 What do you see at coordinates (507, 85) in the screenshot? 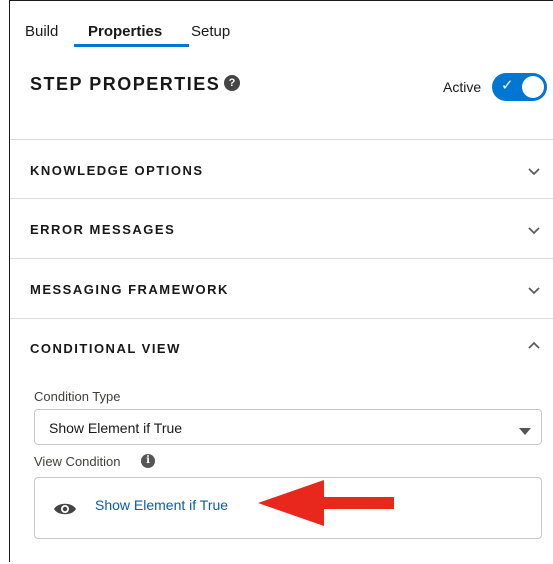
I see `check-icon: ✓` at bounding box center [507, 85].